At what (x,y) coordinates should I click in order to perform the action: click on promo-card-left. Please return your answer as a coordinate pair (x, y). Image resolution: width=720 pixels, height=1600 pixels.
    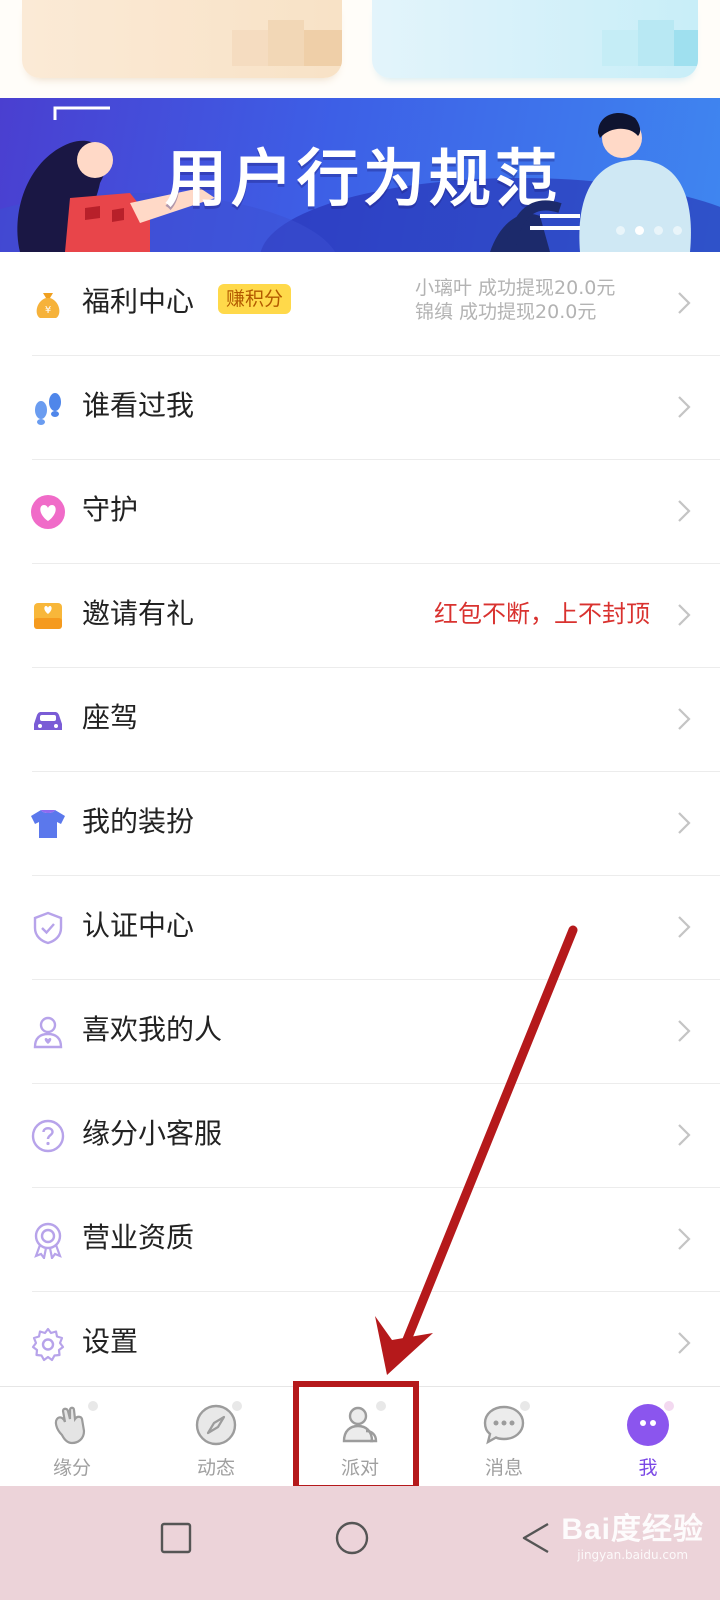
    Looking at the image, I should click on (182, 39).